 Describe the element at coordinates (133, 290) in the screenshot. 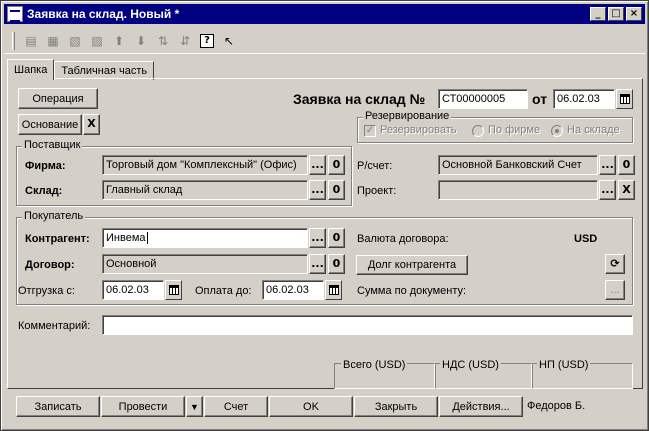

I see `shipment-date-field: 06.02.03` at that location.